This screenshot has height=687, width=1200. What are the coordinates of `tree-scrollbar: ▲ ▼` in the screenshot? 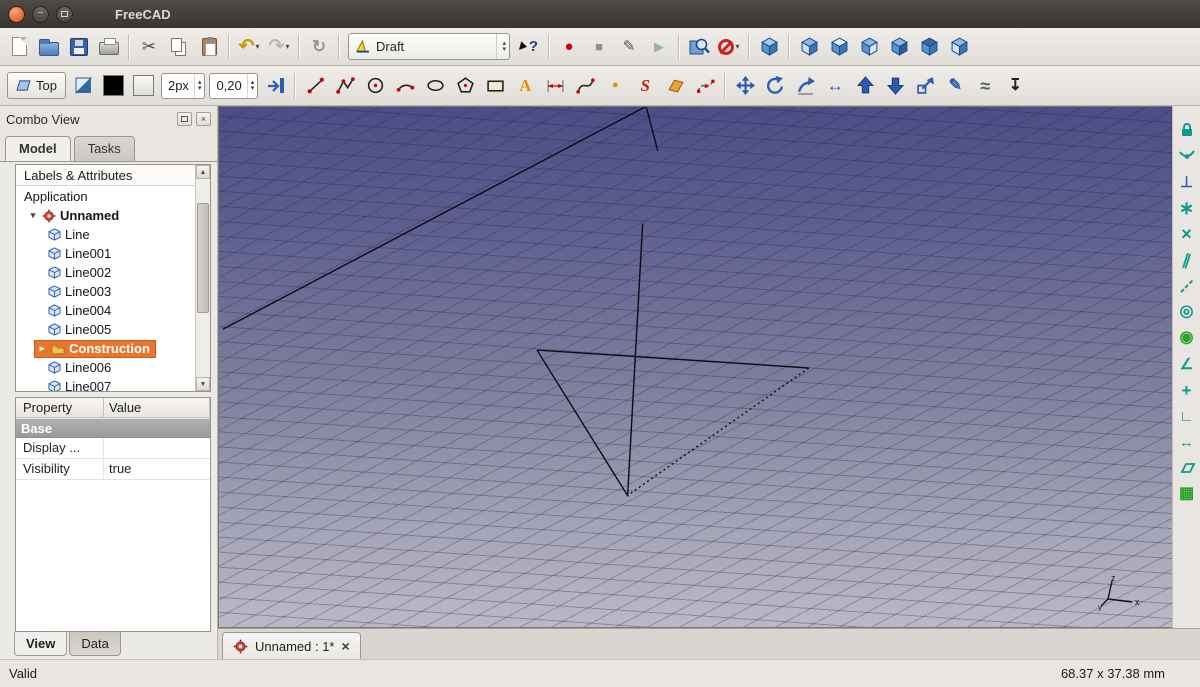 It's located at (202, 278).